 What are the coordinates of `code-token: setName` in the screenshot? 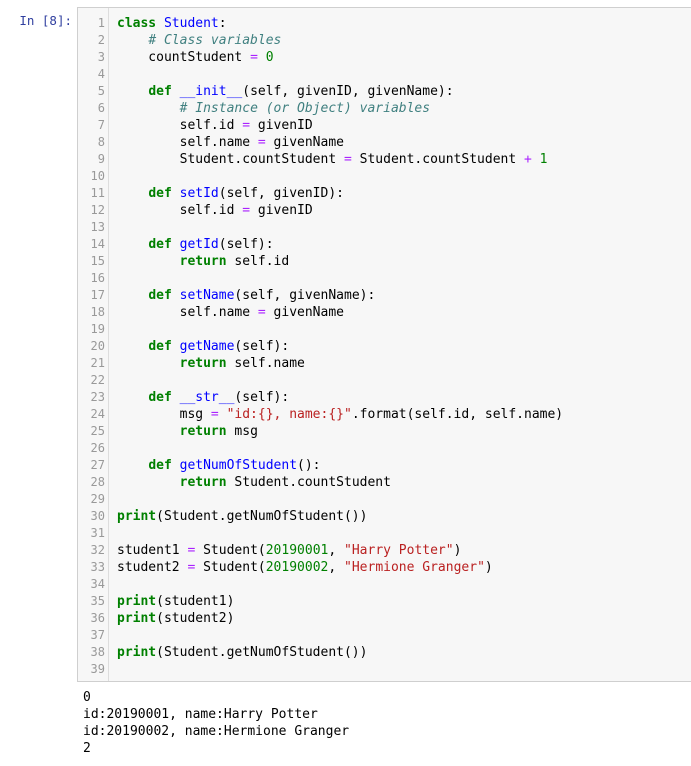 It's located at (207, 295).